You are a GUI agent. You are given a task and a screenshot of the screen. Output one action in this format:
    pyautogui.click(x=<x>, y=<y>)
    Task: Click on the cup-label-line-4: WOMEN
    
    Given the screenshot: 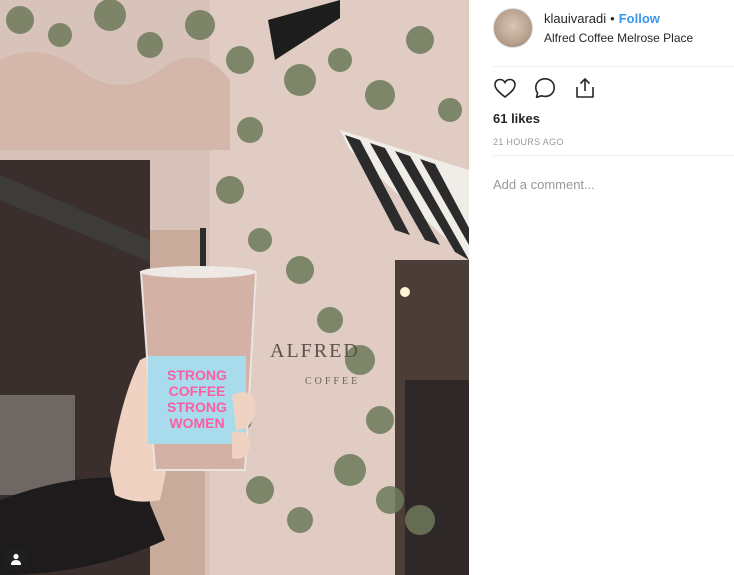 What is the action you would take?
    pyautogui.click(x=196, y=423)
    